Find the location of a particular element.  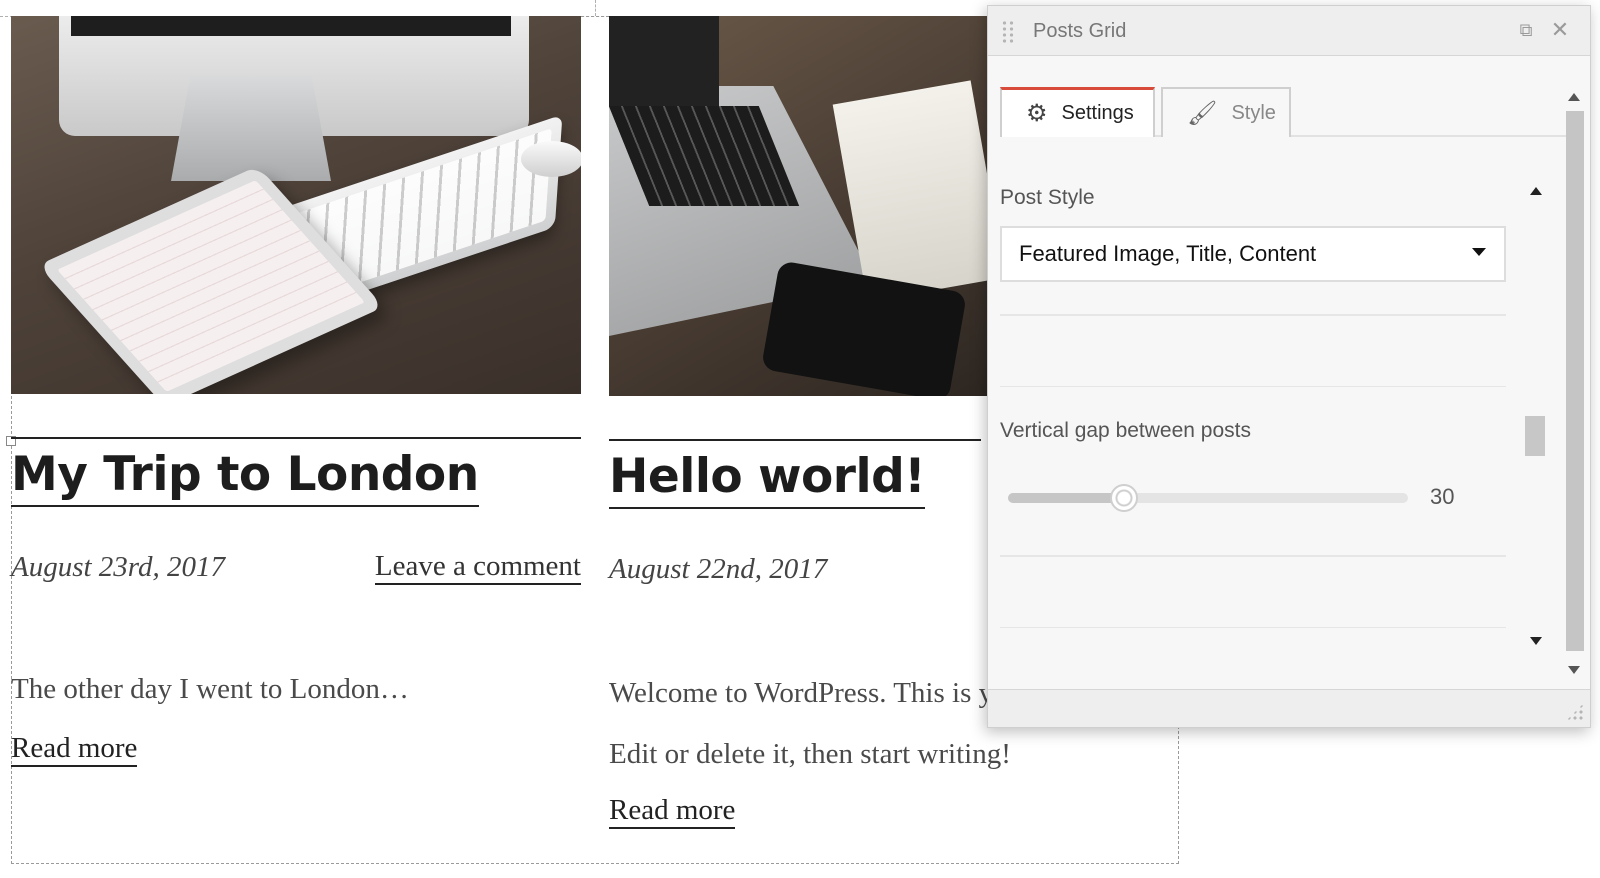

vertical-gap-slider is located at coordinates (1208, 498).